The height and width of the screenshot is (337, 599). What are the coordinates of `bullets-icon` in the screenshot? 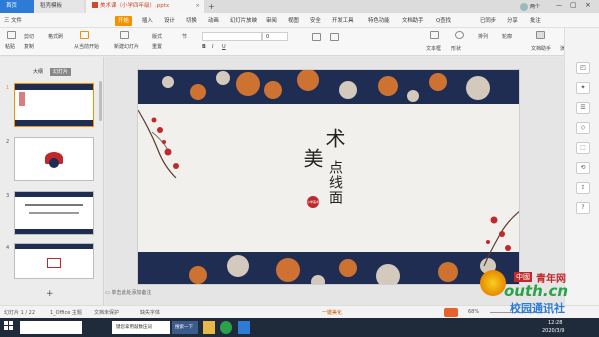 It's located at (316, 37).